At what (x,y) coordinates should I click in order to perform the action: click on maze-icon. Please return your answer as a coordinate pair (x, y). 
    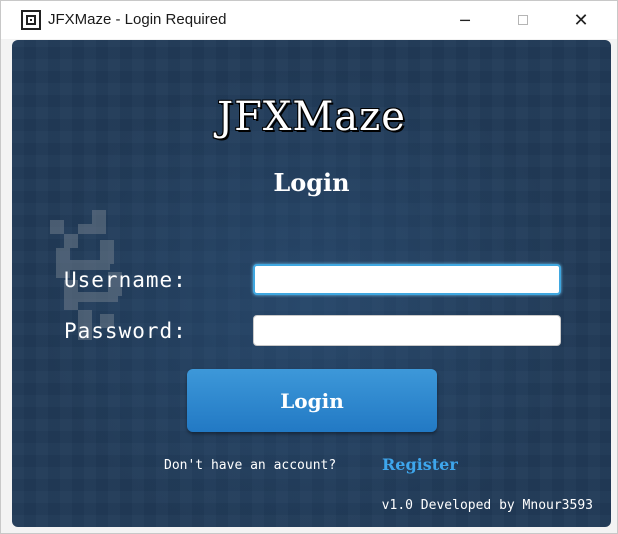
    Looking at the image, I should click on (31, 20).